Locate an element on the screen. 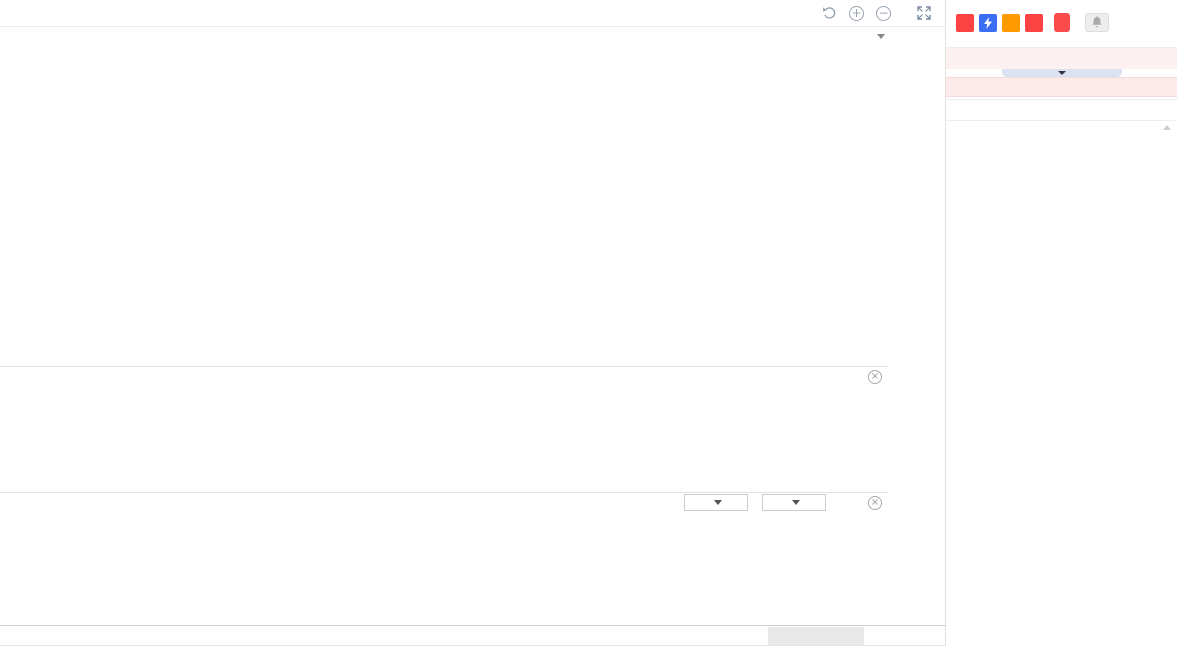 This screenshot has height=652, width=1177. scroll-up-icon is located at coordinates (1167, 127).